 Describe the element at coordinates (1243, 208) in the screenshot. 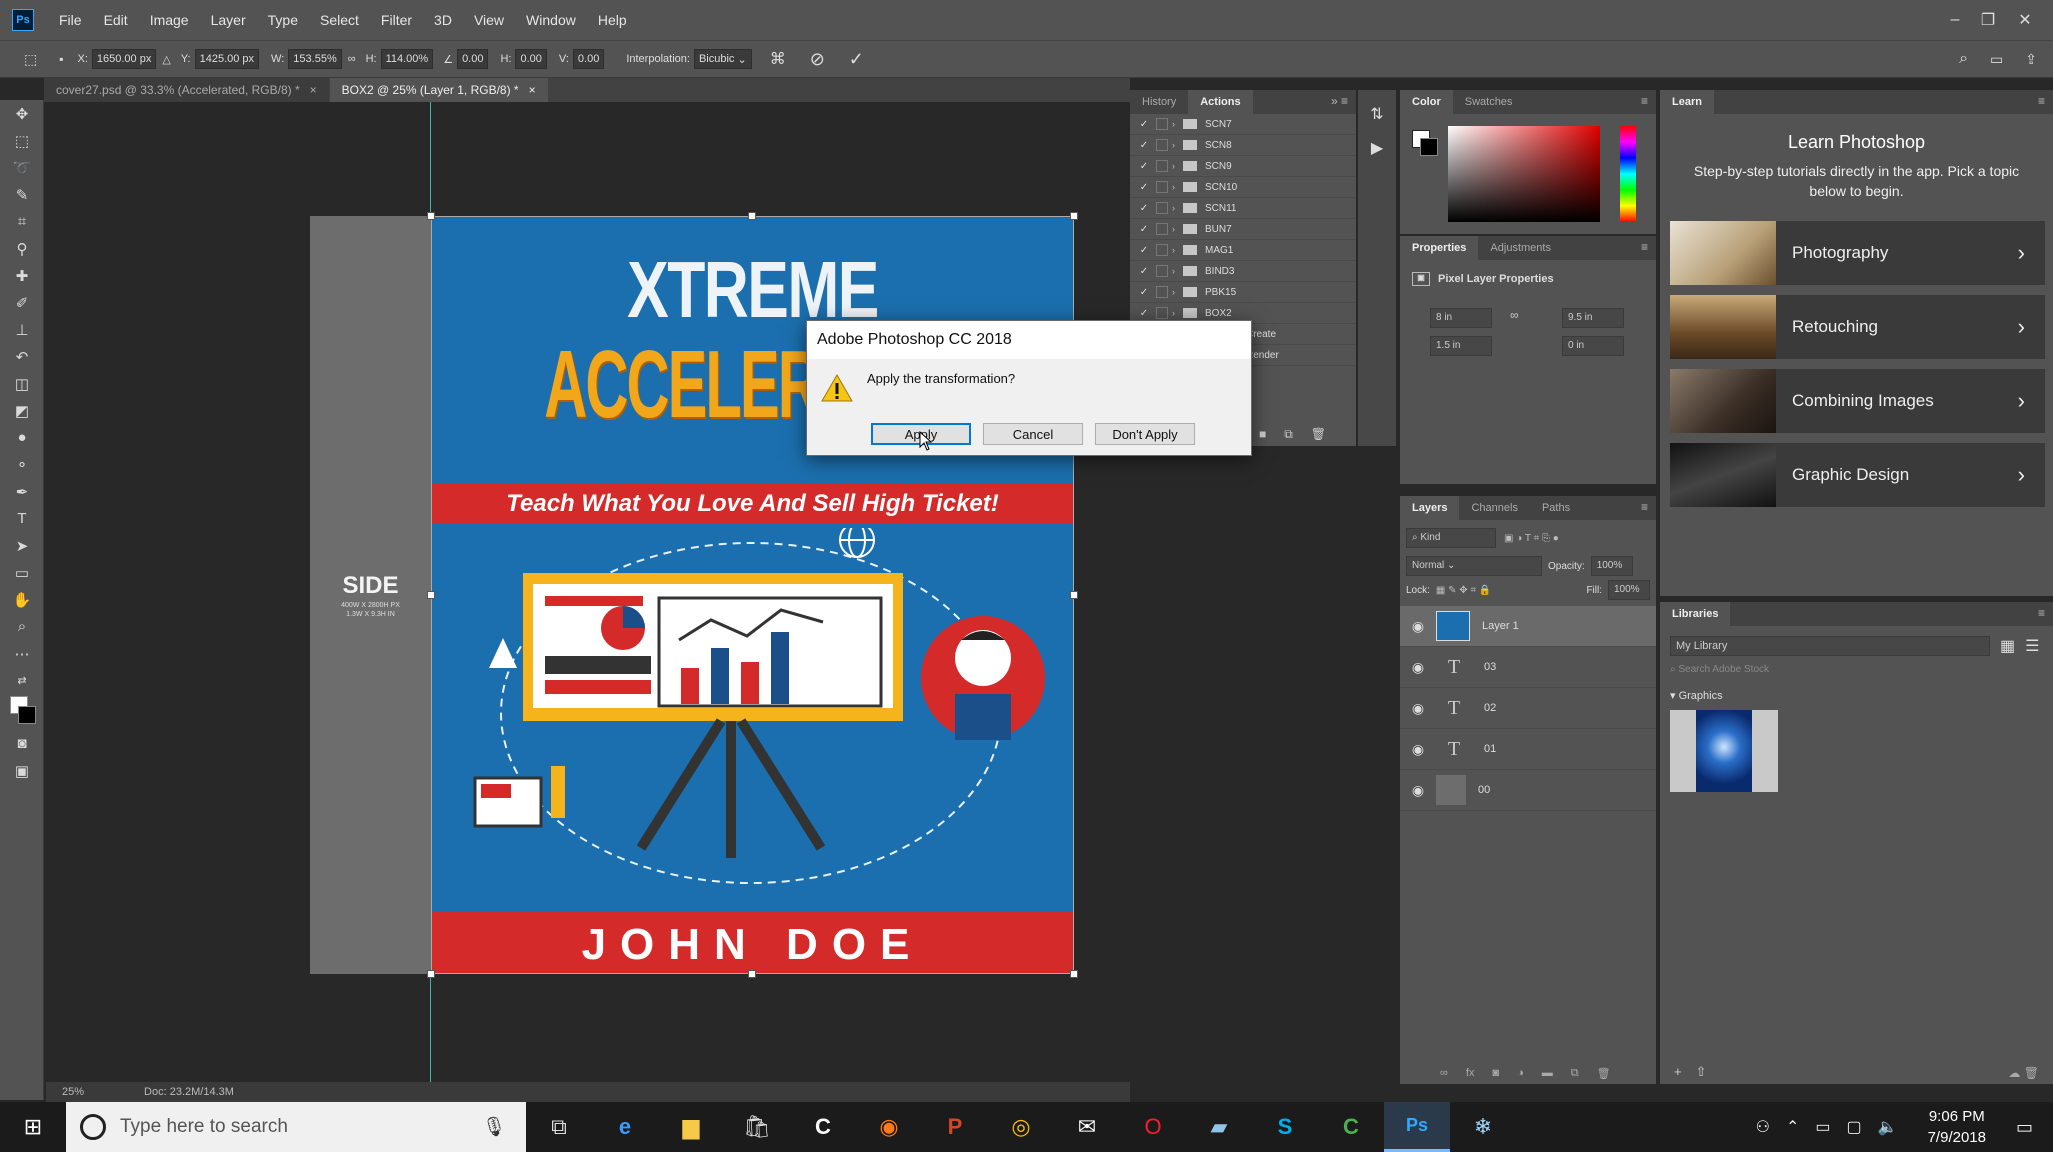

I see `action-set-item: ✓ › SCN11` at that location.